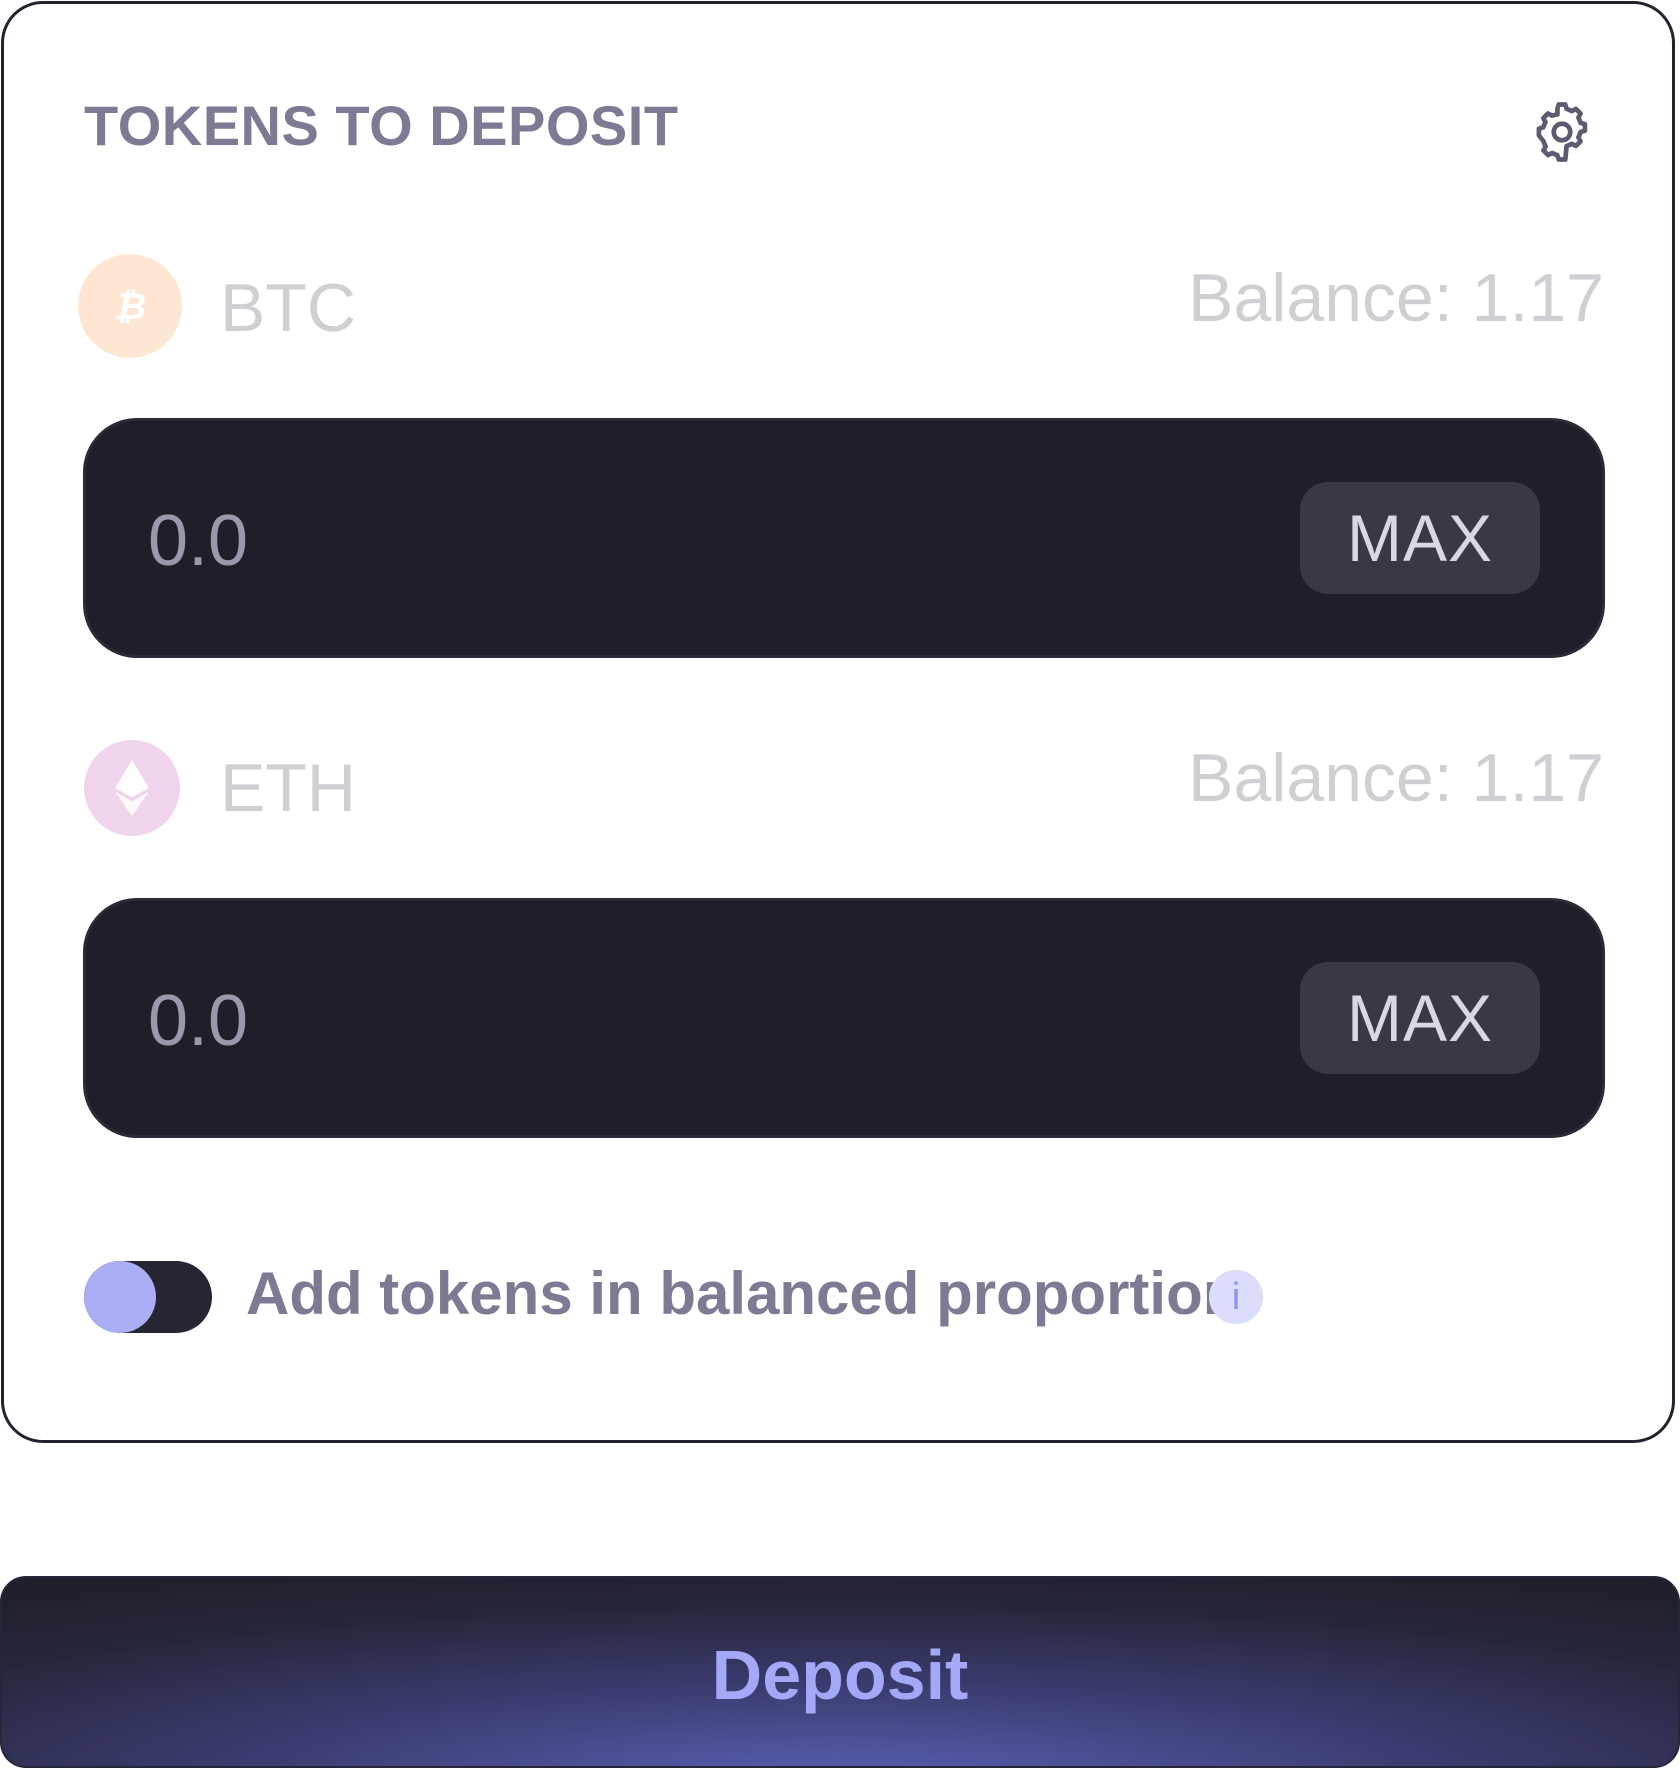 This screenshot has height=1768, width=1680. Describe the element at coordinates (840, 1672) in the screenshot. I see `deposit-button: Deposit` at that location.